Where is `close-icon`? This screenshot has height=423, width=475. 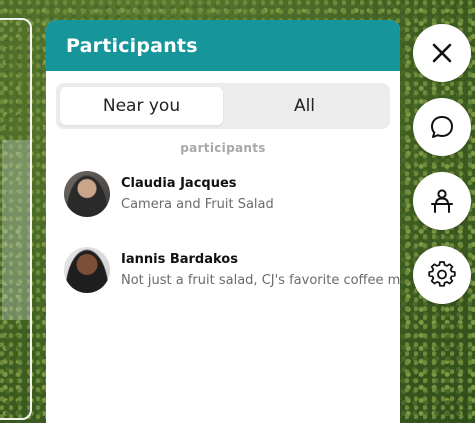
close-icon is located at coordinates (442, 53).